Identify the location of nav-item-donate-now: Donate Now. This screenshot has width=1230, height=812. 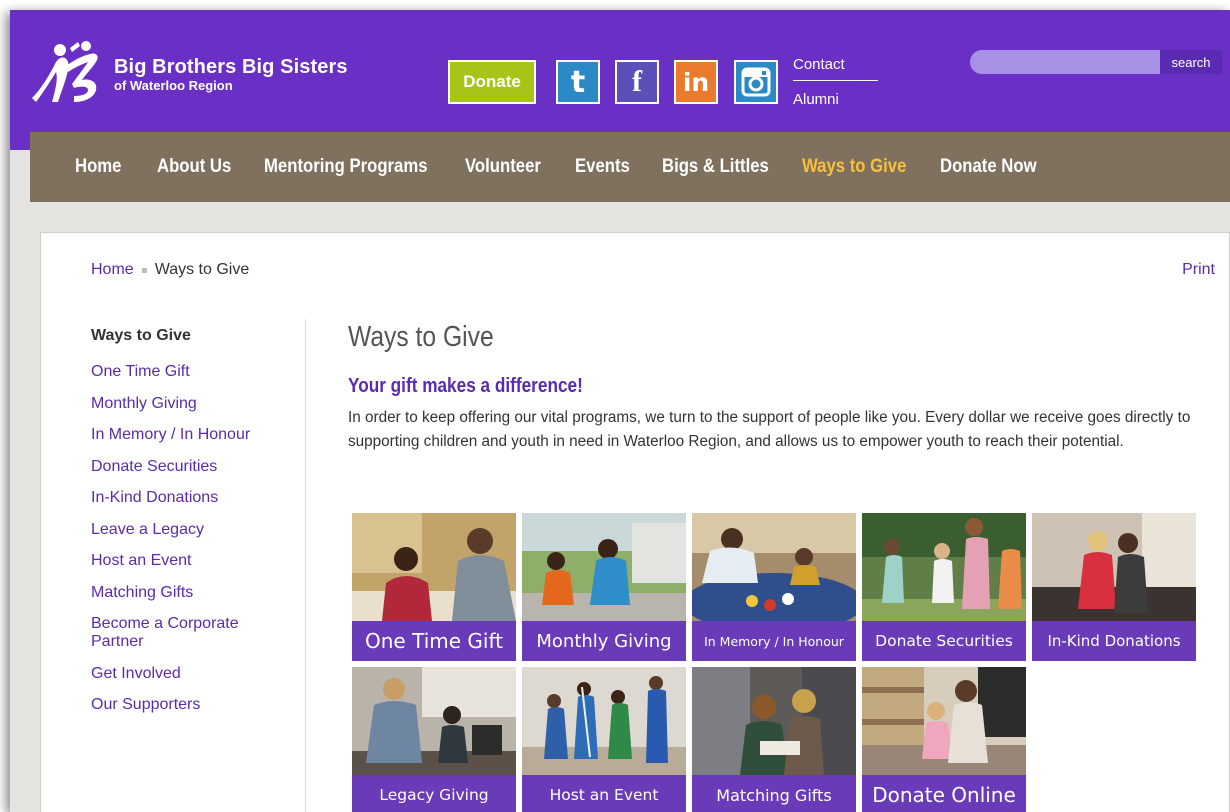
(988, 167).